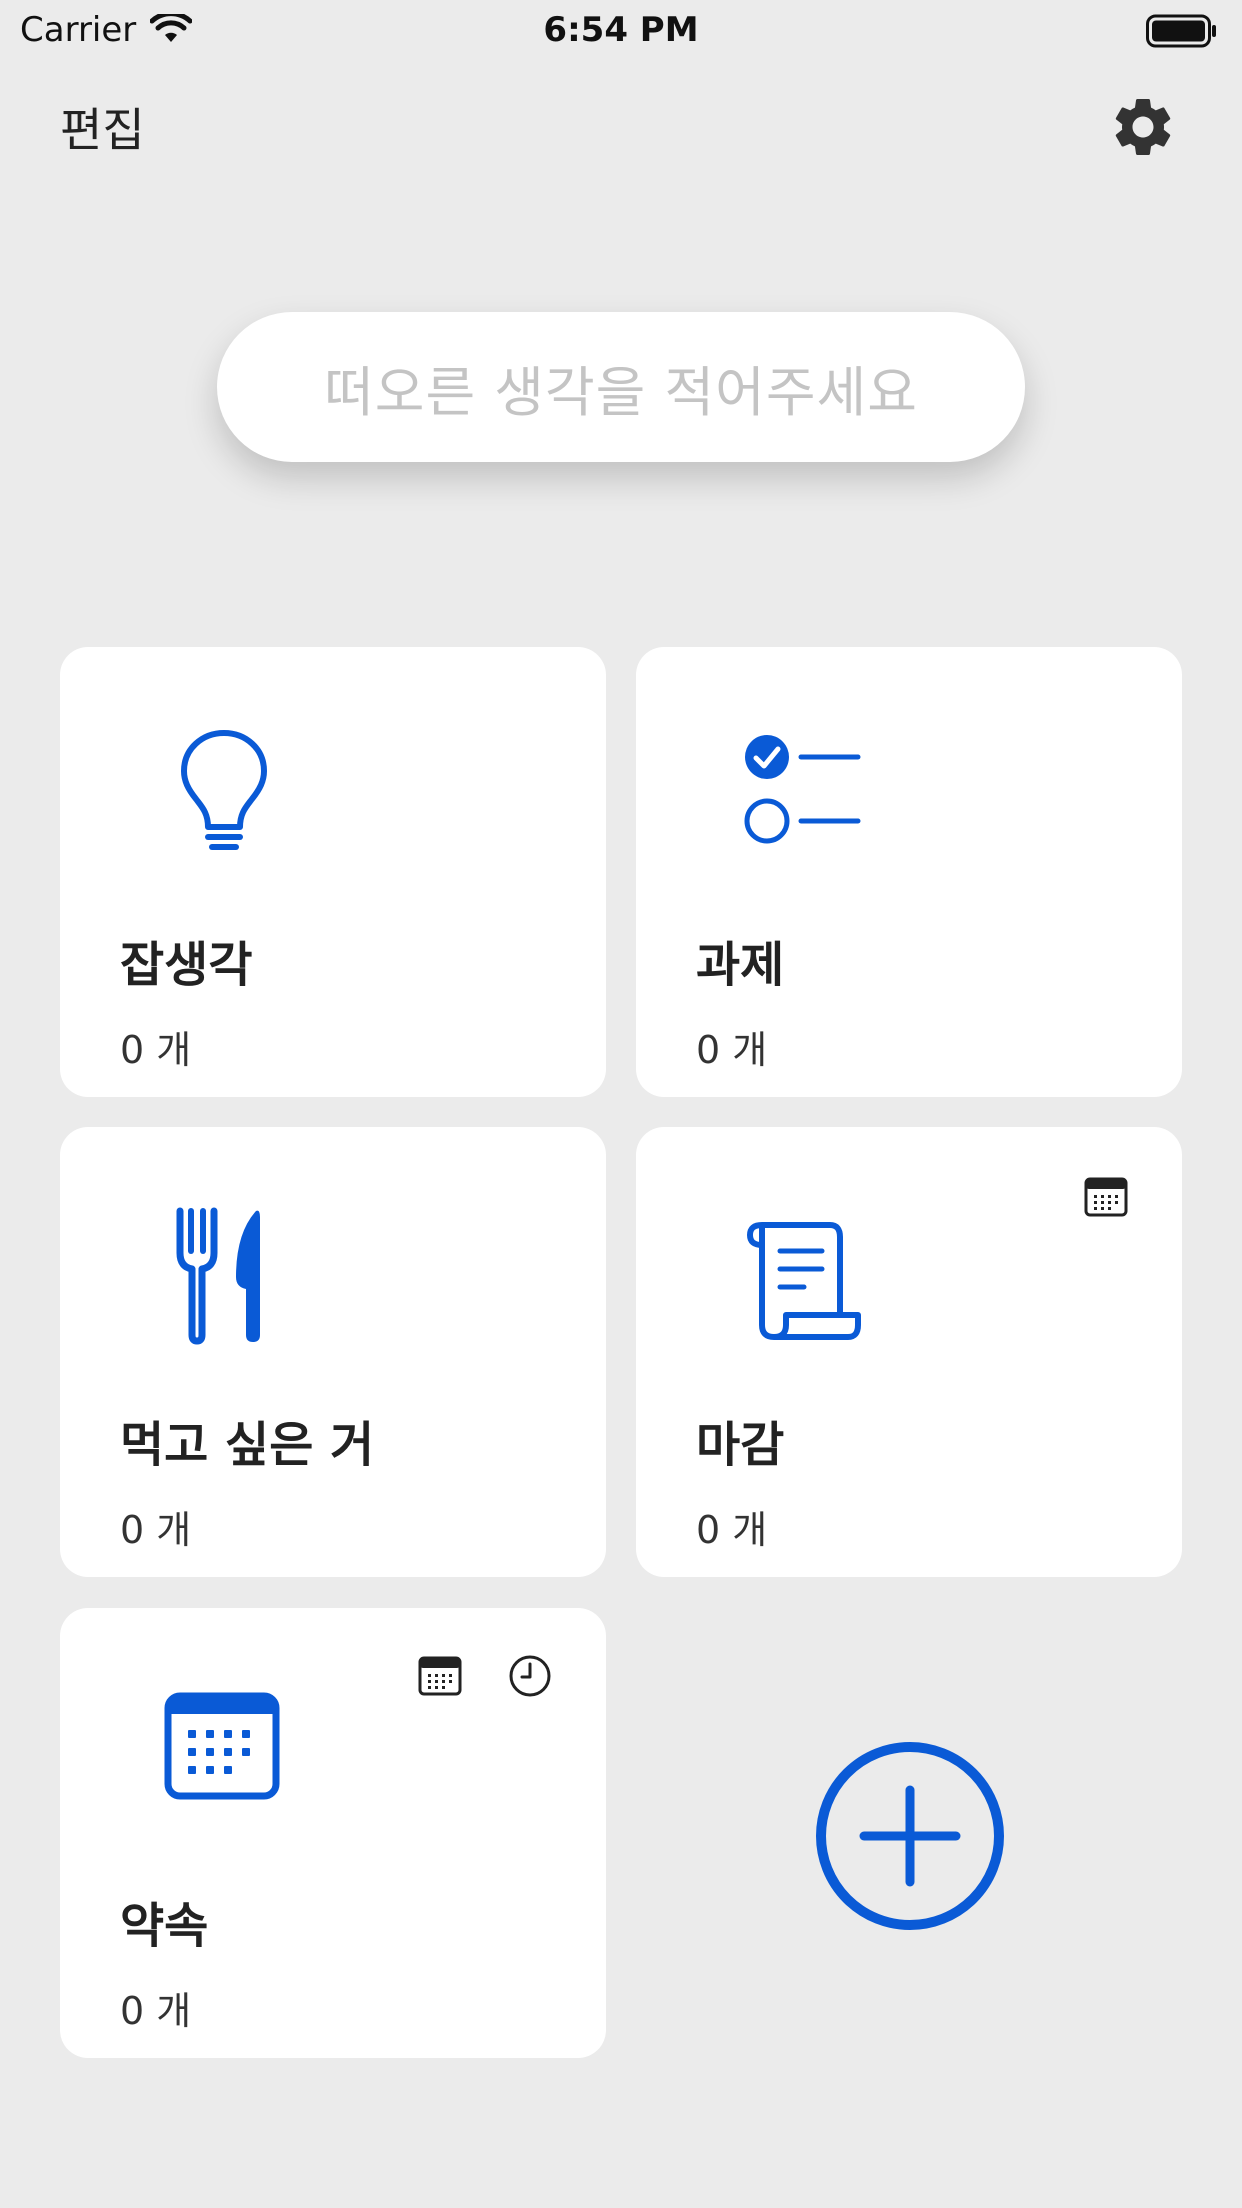 Image resolution: width=1242 pixels, height=2208 pixels. I want to click on category-card-deadline: 마감 0 개, so click(909, 1352).